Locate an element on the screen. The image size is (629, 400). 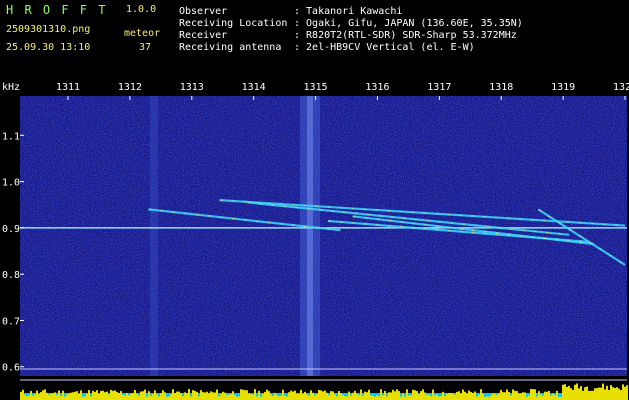
interference-band is located at coordinates (310, 236).